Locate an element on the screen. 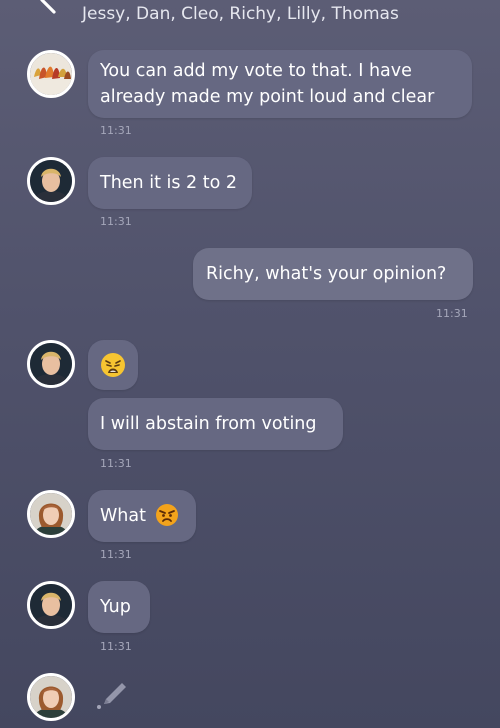  emoji-bubble is located at coordinates (113, 365).